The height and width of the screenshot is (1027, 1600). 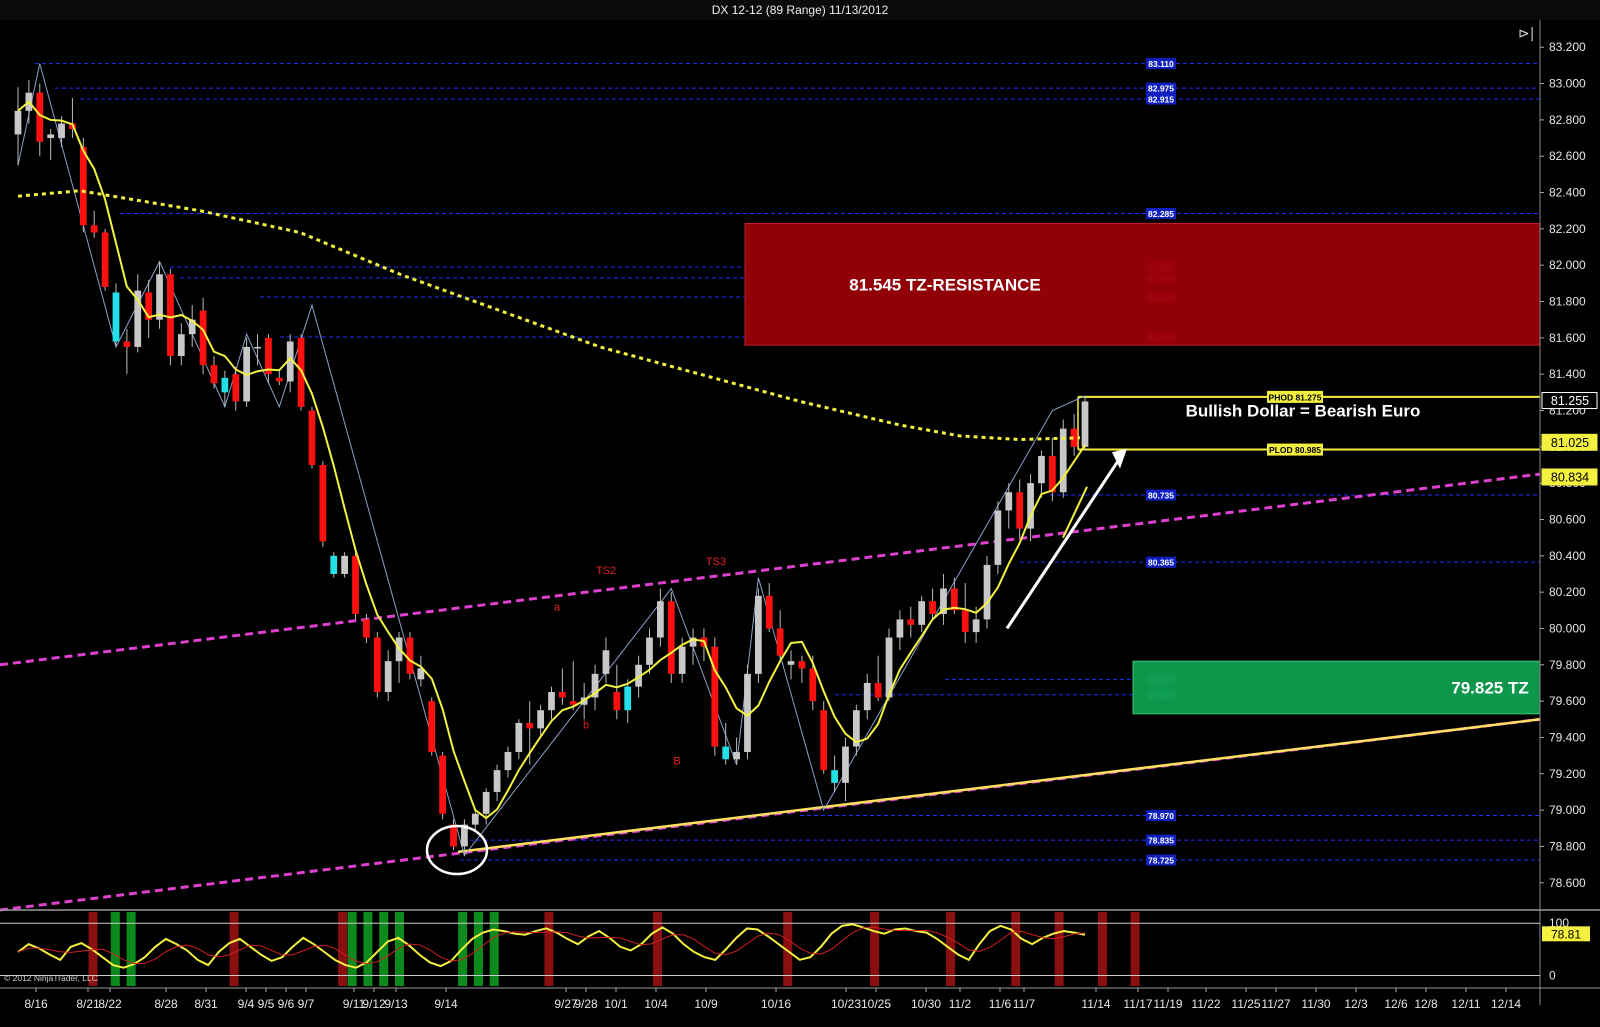 What do you see at coordinates (656, 1004) in the screenshot?
I see `x-tick-label: 10/4` at bounding box center [656, 1004].